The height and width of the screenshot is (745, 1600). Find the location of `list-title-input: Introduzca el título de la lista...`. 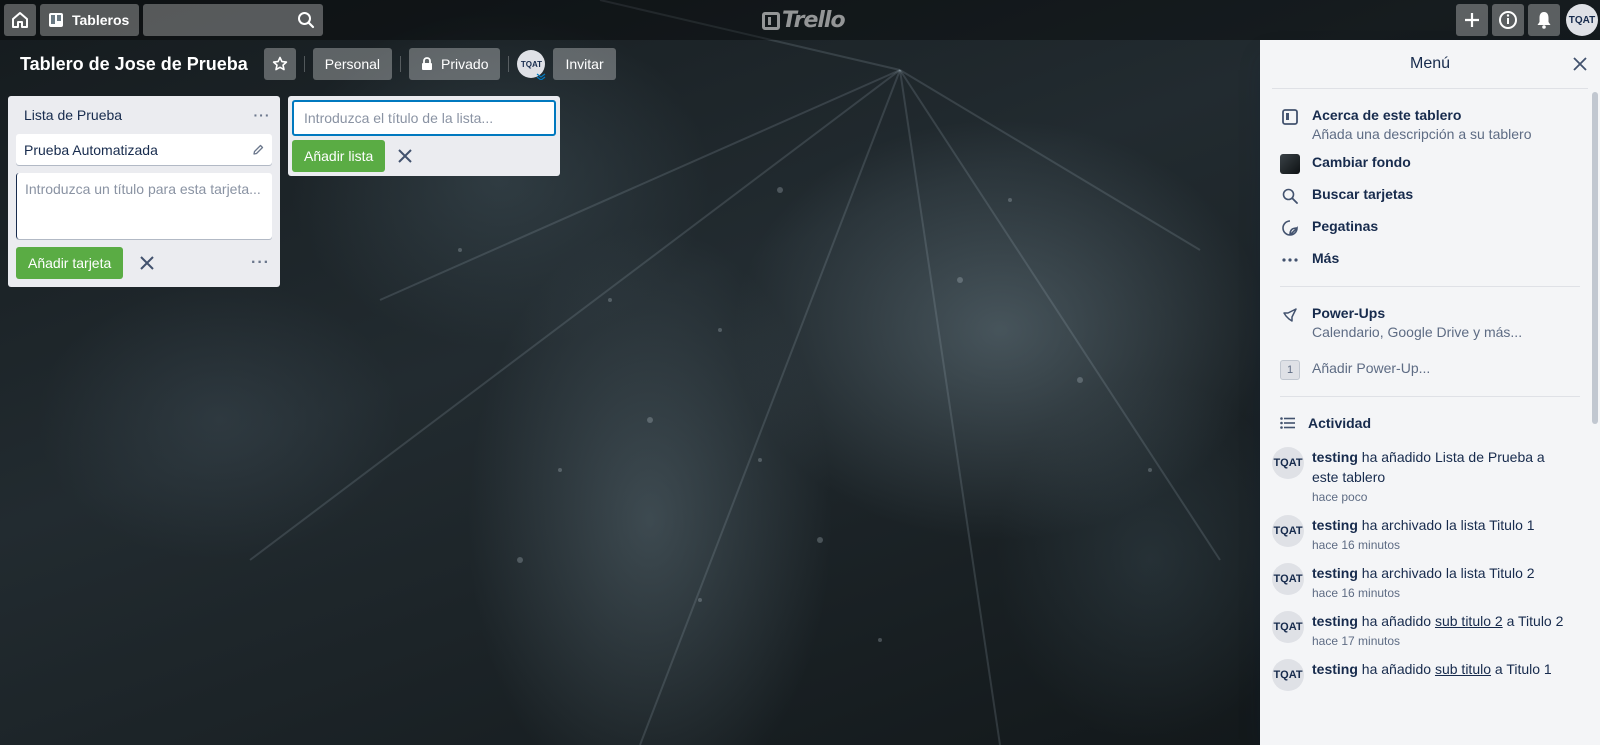

list-title-input: Introduzca el título de la lista... is located at coordinates (424, 118).